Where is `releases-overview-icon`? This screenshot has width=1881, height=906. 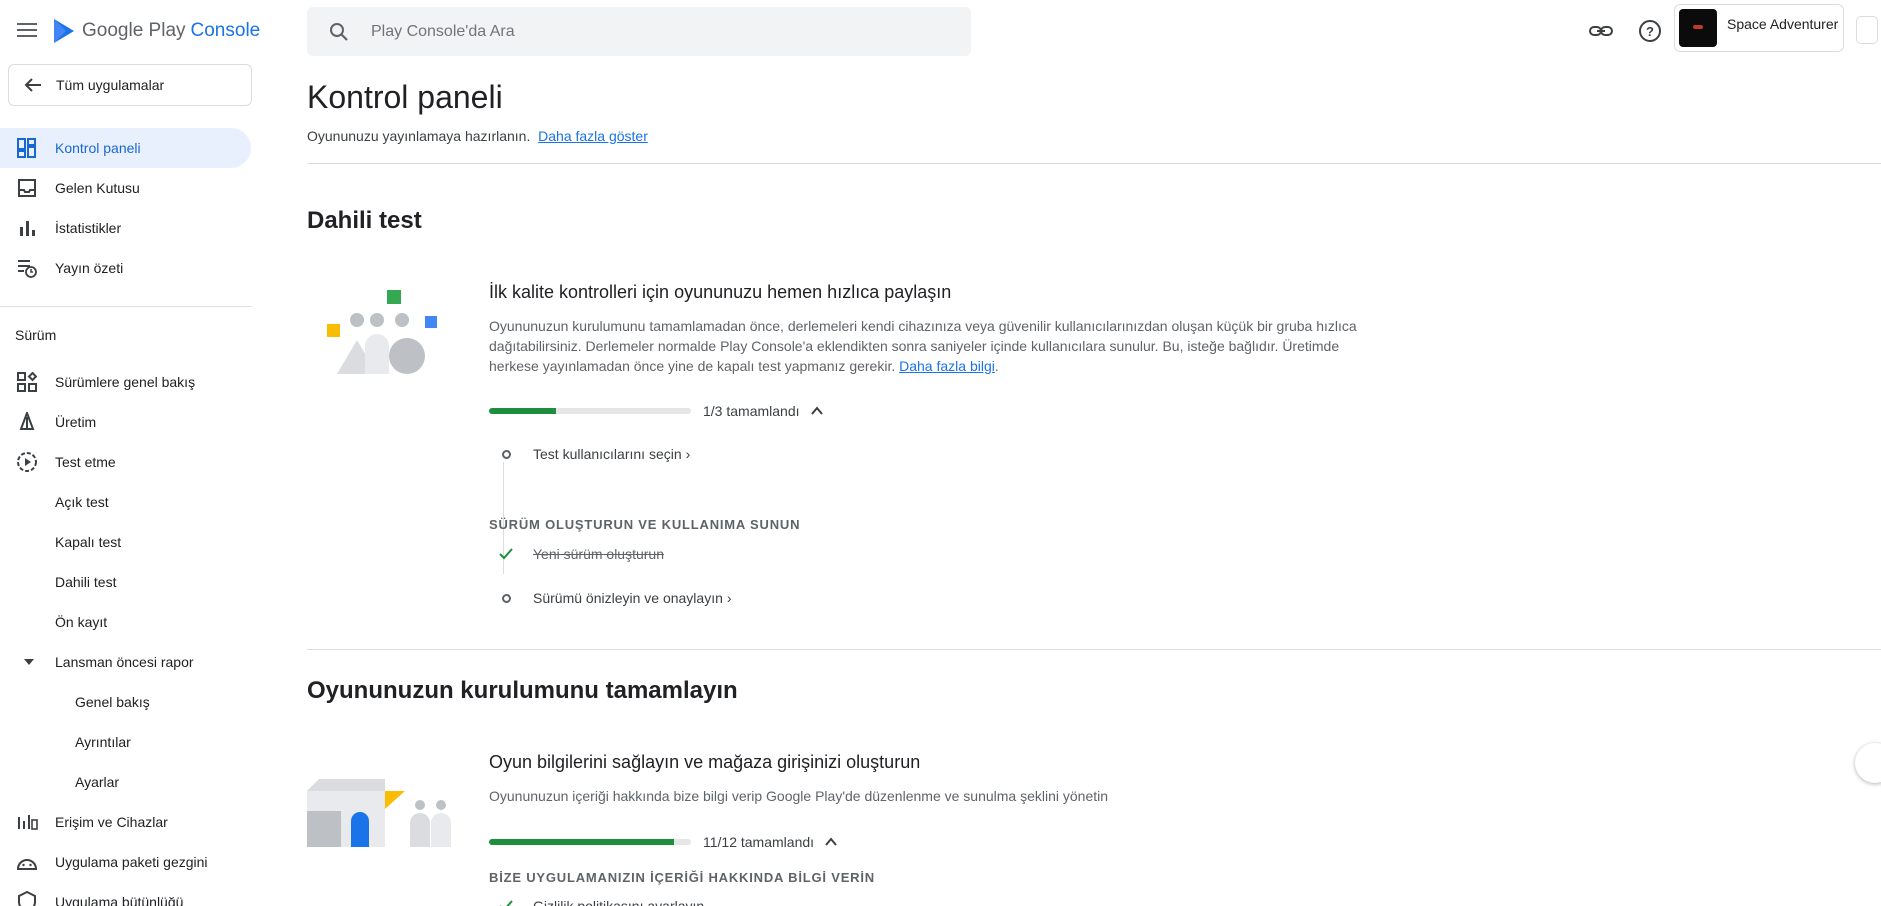
releases-overview-icon is located at coordinates (27, 382).